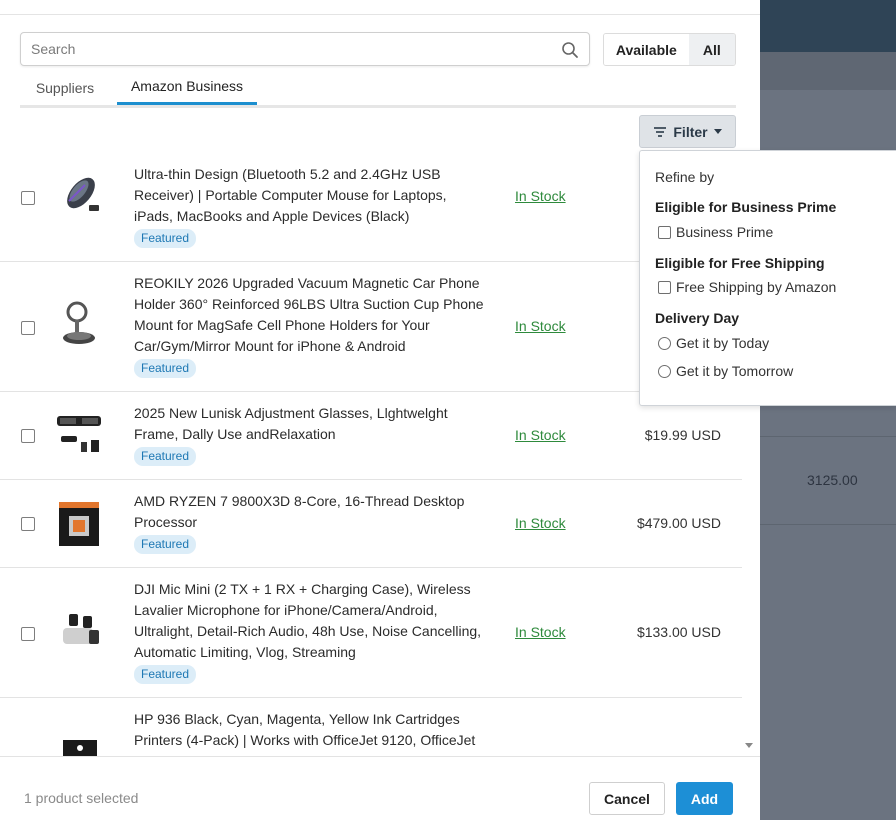 The height and width of the screenshot is (820, 896). What do you see at coordinates (79, 434) in the screenshot?
I see `glasses-product-image` at bounding box center [79, 434].